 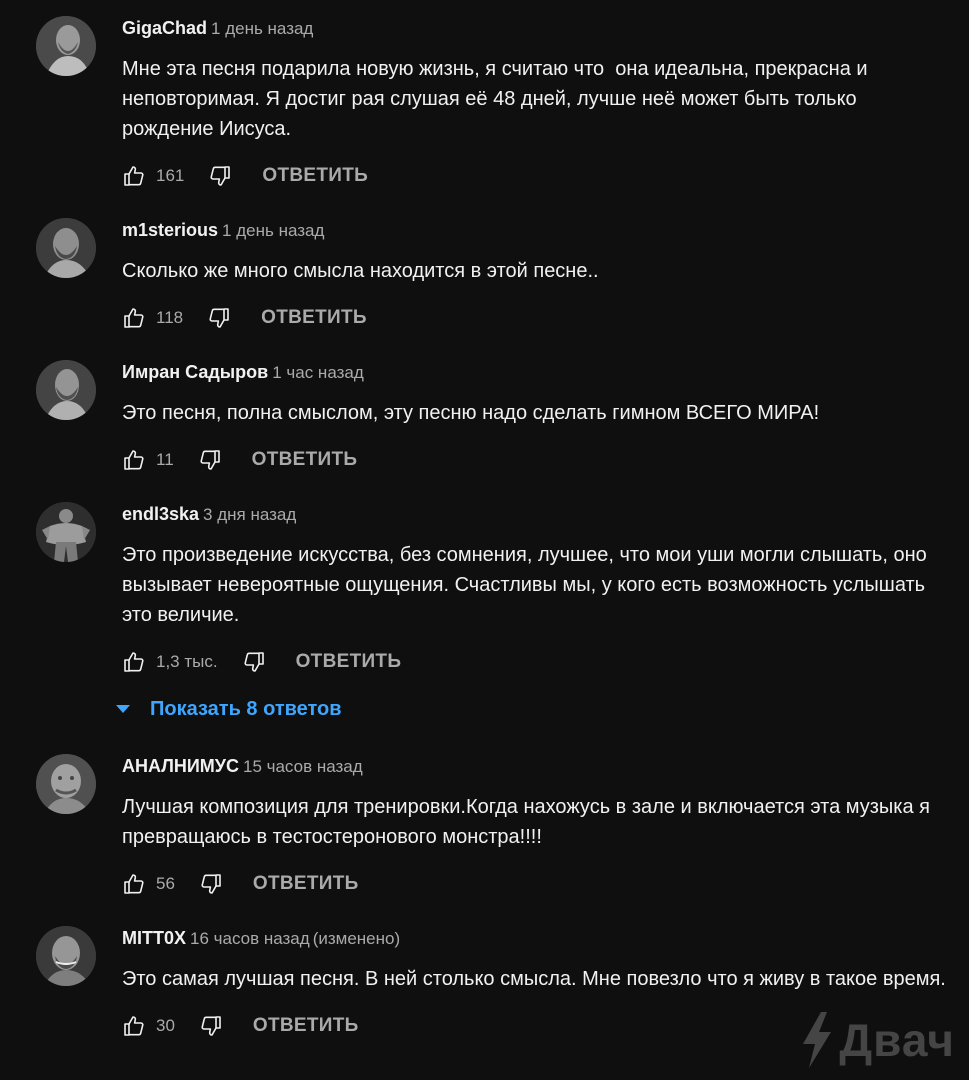 What do you see at coordinates (537, 766) in the screenshot?
I see `comment-header: АНАЛНИМУС 15 часов назад` at bounding box center [537, 766].